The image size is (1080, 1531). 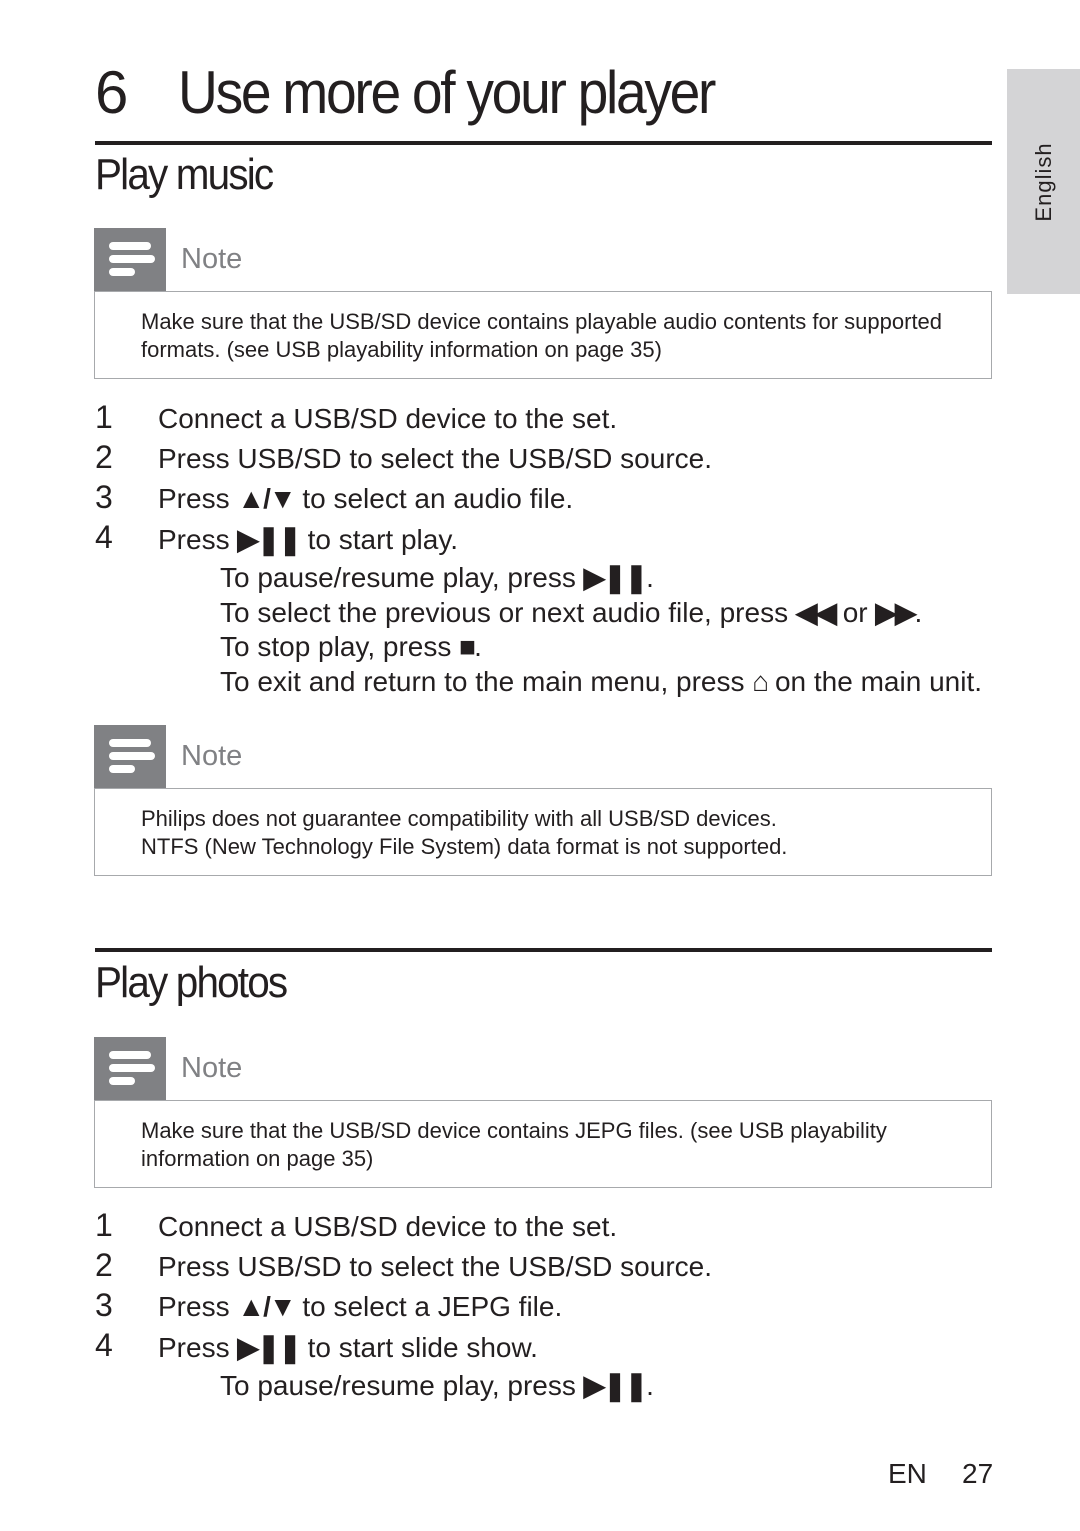 What do you see at coordinates (340, 646) in the screenshot?
I see `sub-step-text: To stop play, press` at bounding box center [340, 646].